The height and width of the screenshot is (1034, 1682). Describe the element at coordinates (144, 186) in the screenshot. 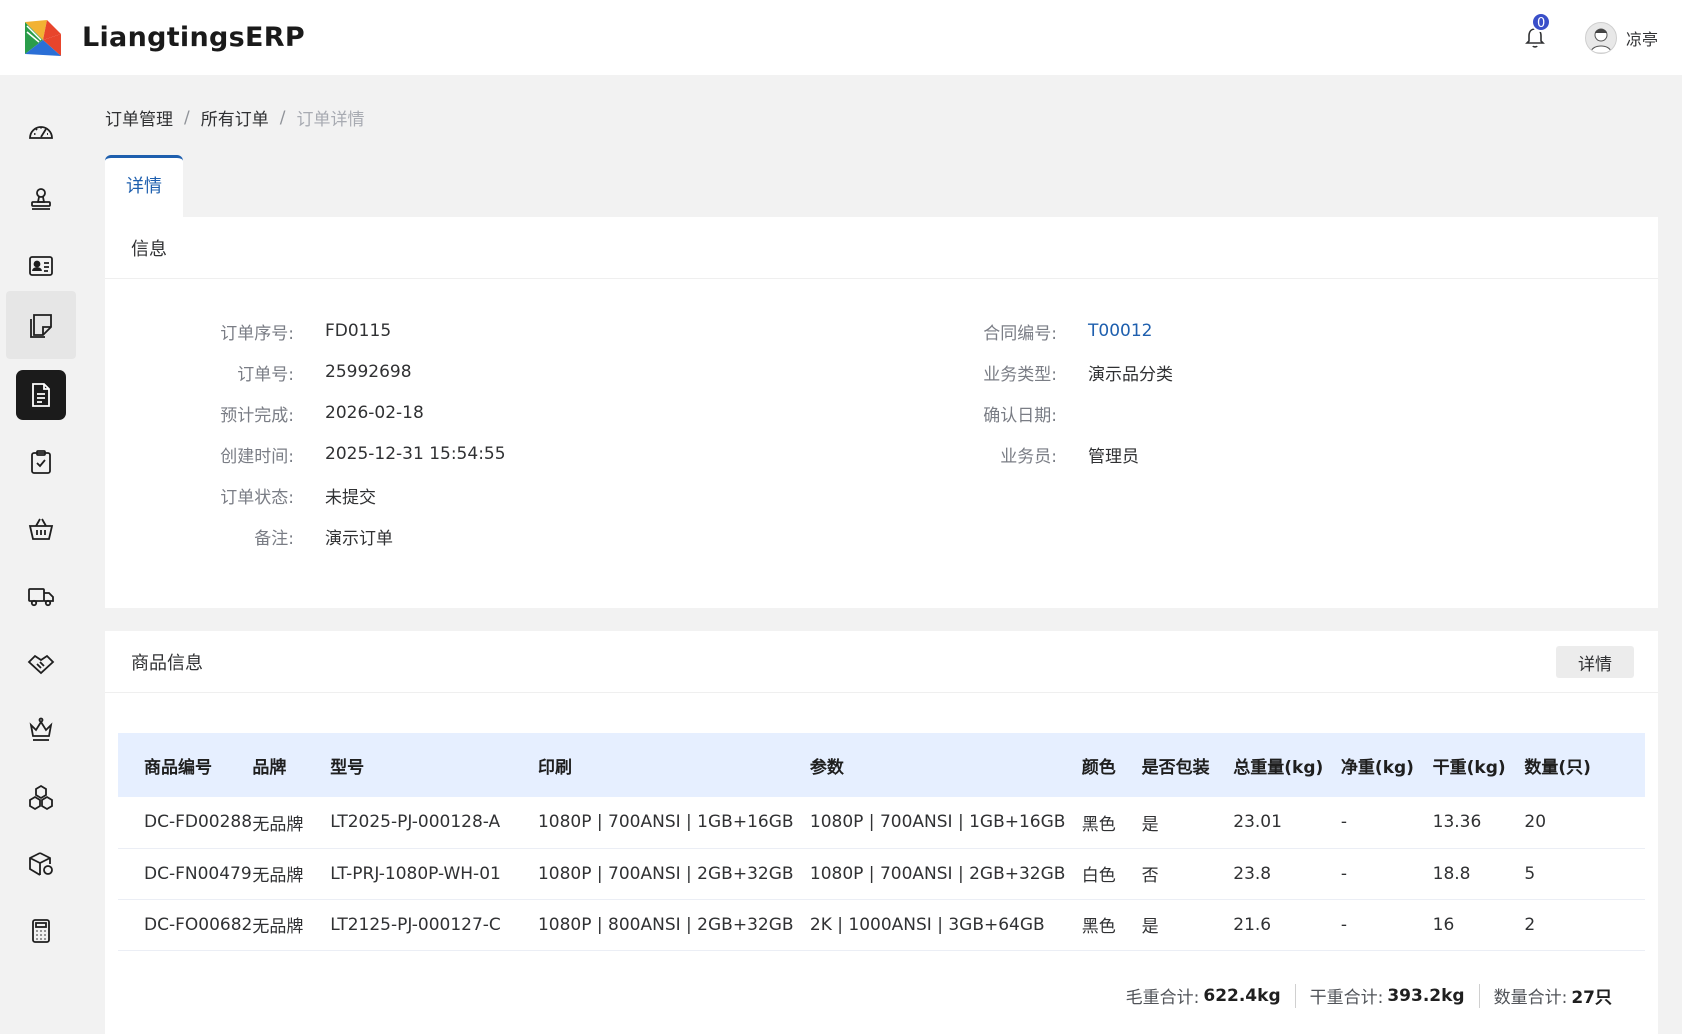

I see `tab-detail: 详情` at that location.